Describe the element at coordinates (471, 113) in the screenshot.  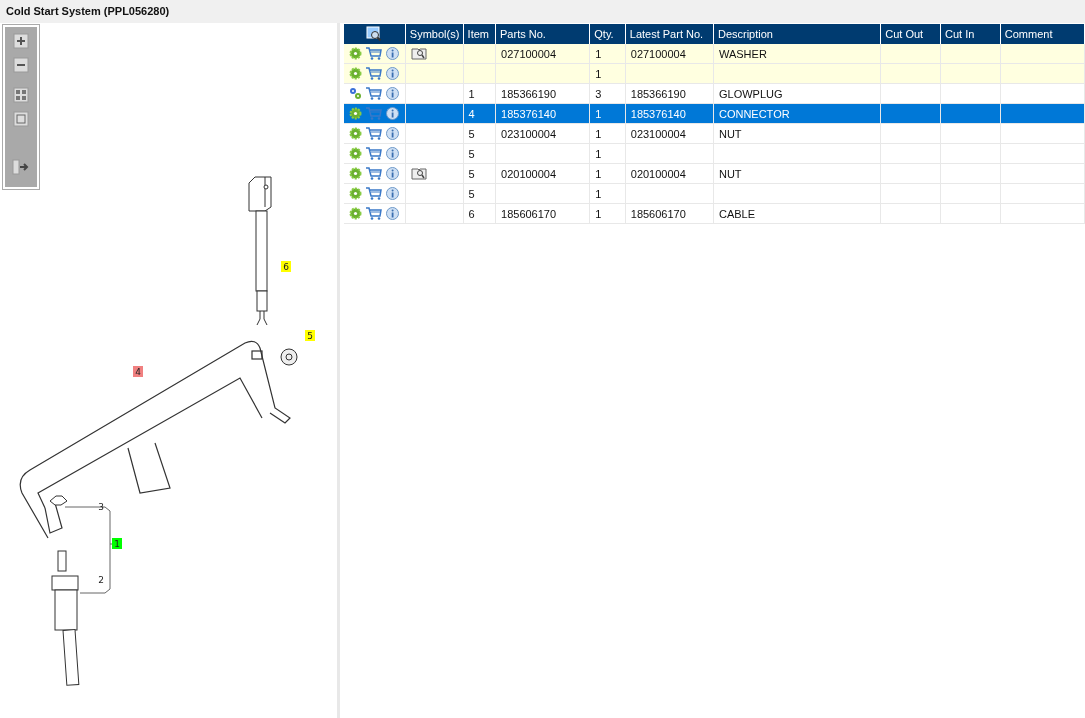
I see `table-cell: 4` at that location.